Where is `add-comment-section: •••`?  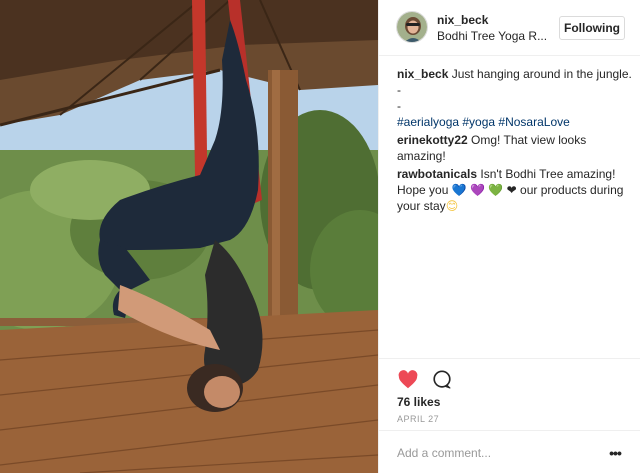 add-comment-section: ••• is located at coordinates (509, 451).